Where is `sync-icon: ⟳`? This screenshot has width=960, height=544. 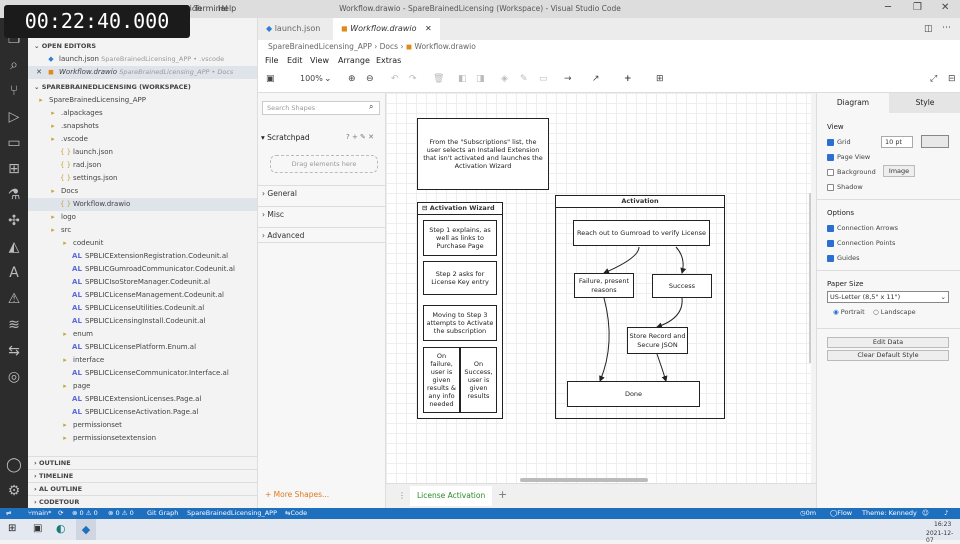
sync-icon: ⟳ is located at coordinates (60, 513).